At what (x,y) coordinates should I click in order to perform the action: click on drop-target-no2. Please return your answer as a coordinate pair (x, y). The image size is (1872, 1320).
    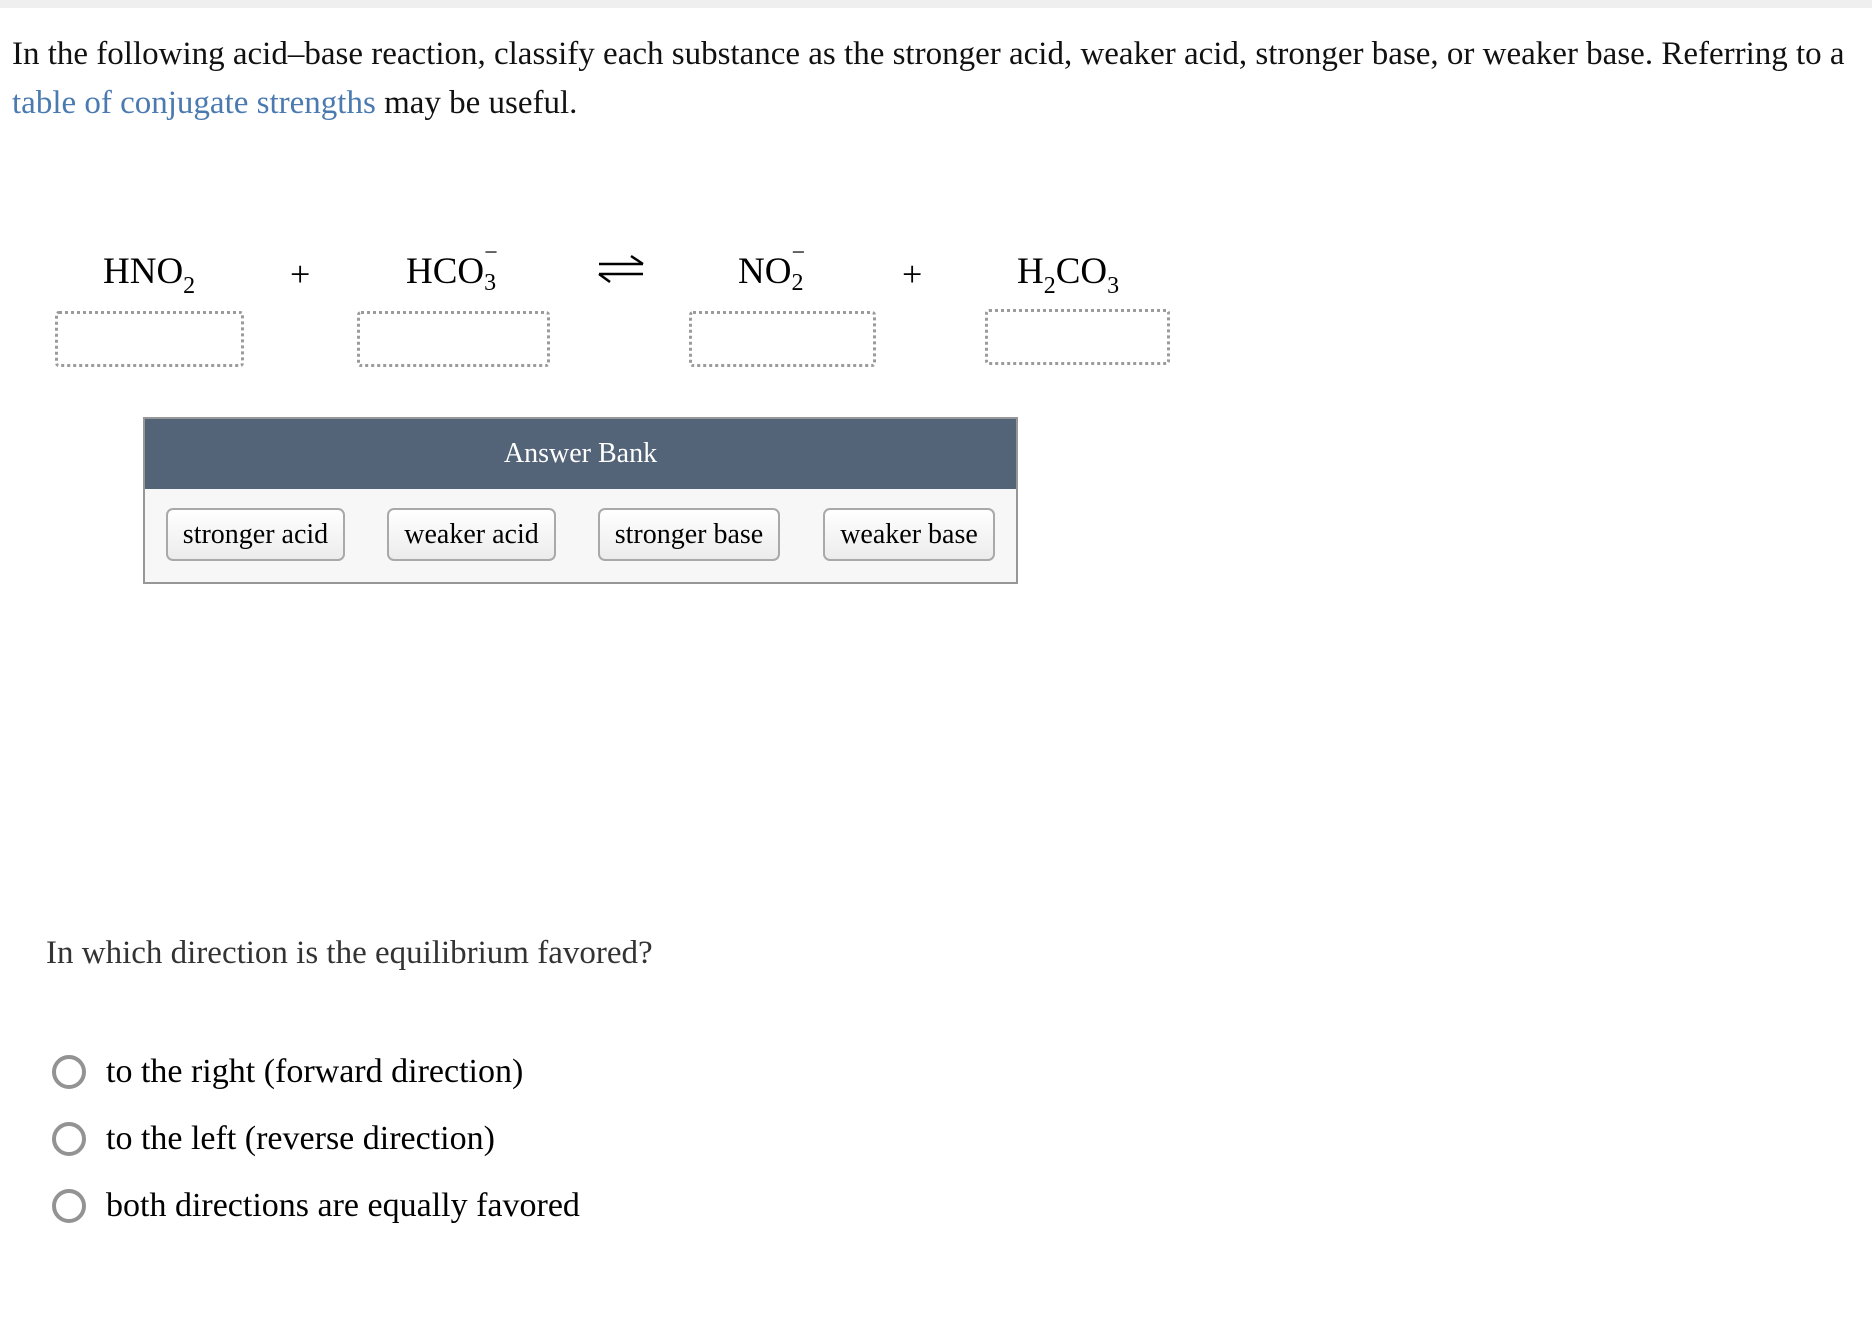
    Looking at the image, I should click on (782, 339).